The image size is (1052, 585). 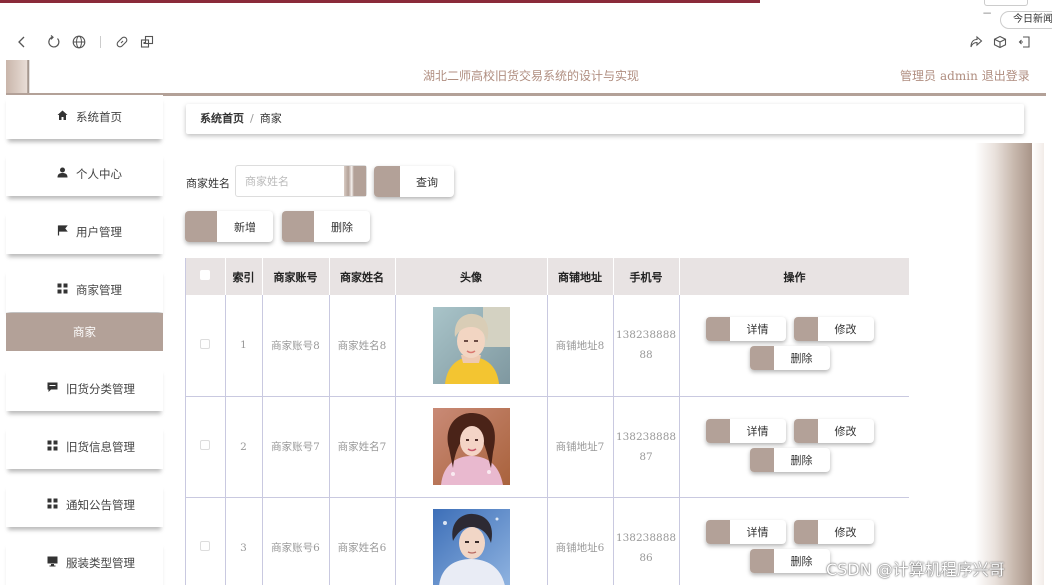 What do you see at coordinates (100, 505) in the screenshot?
I see `sidebar-item-label: 通知公告管理` at bounding box center [100, 505].